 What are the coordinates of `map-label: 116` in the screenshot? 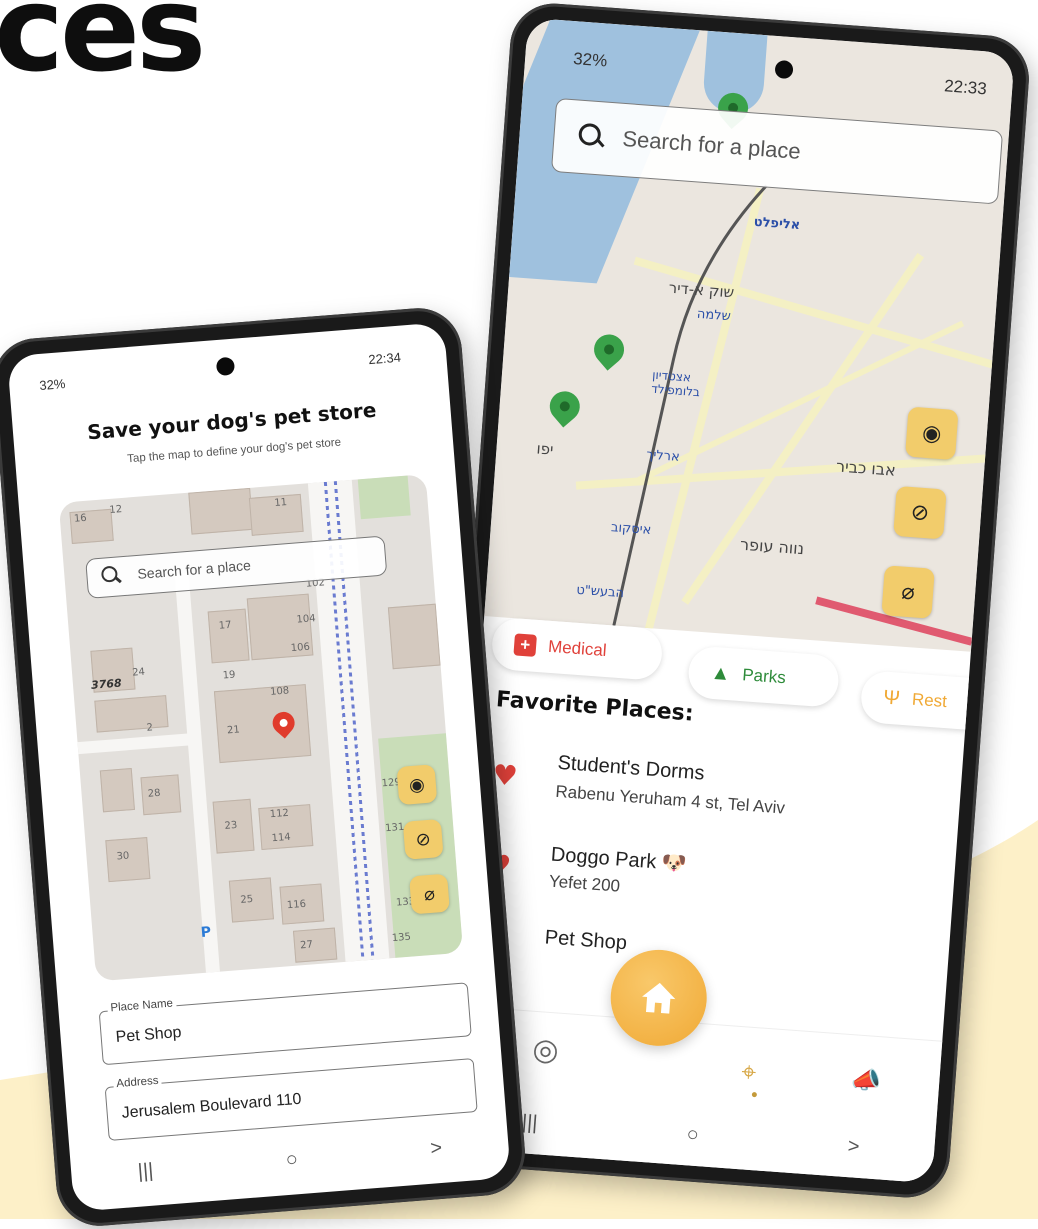 It's located at (296, 905).